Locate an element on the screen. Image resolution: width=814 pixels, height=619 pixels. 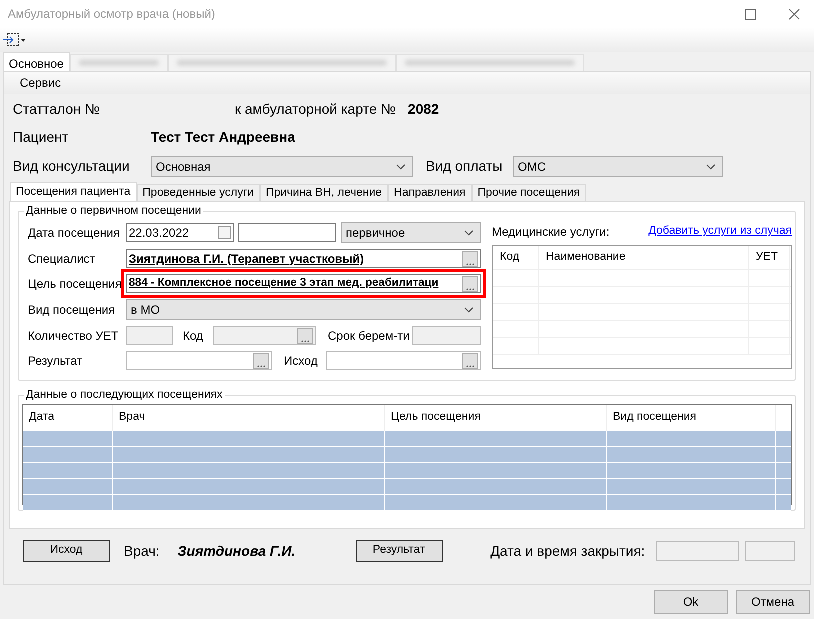
field-label: Вид консультации is located at coordinates (72, 166).